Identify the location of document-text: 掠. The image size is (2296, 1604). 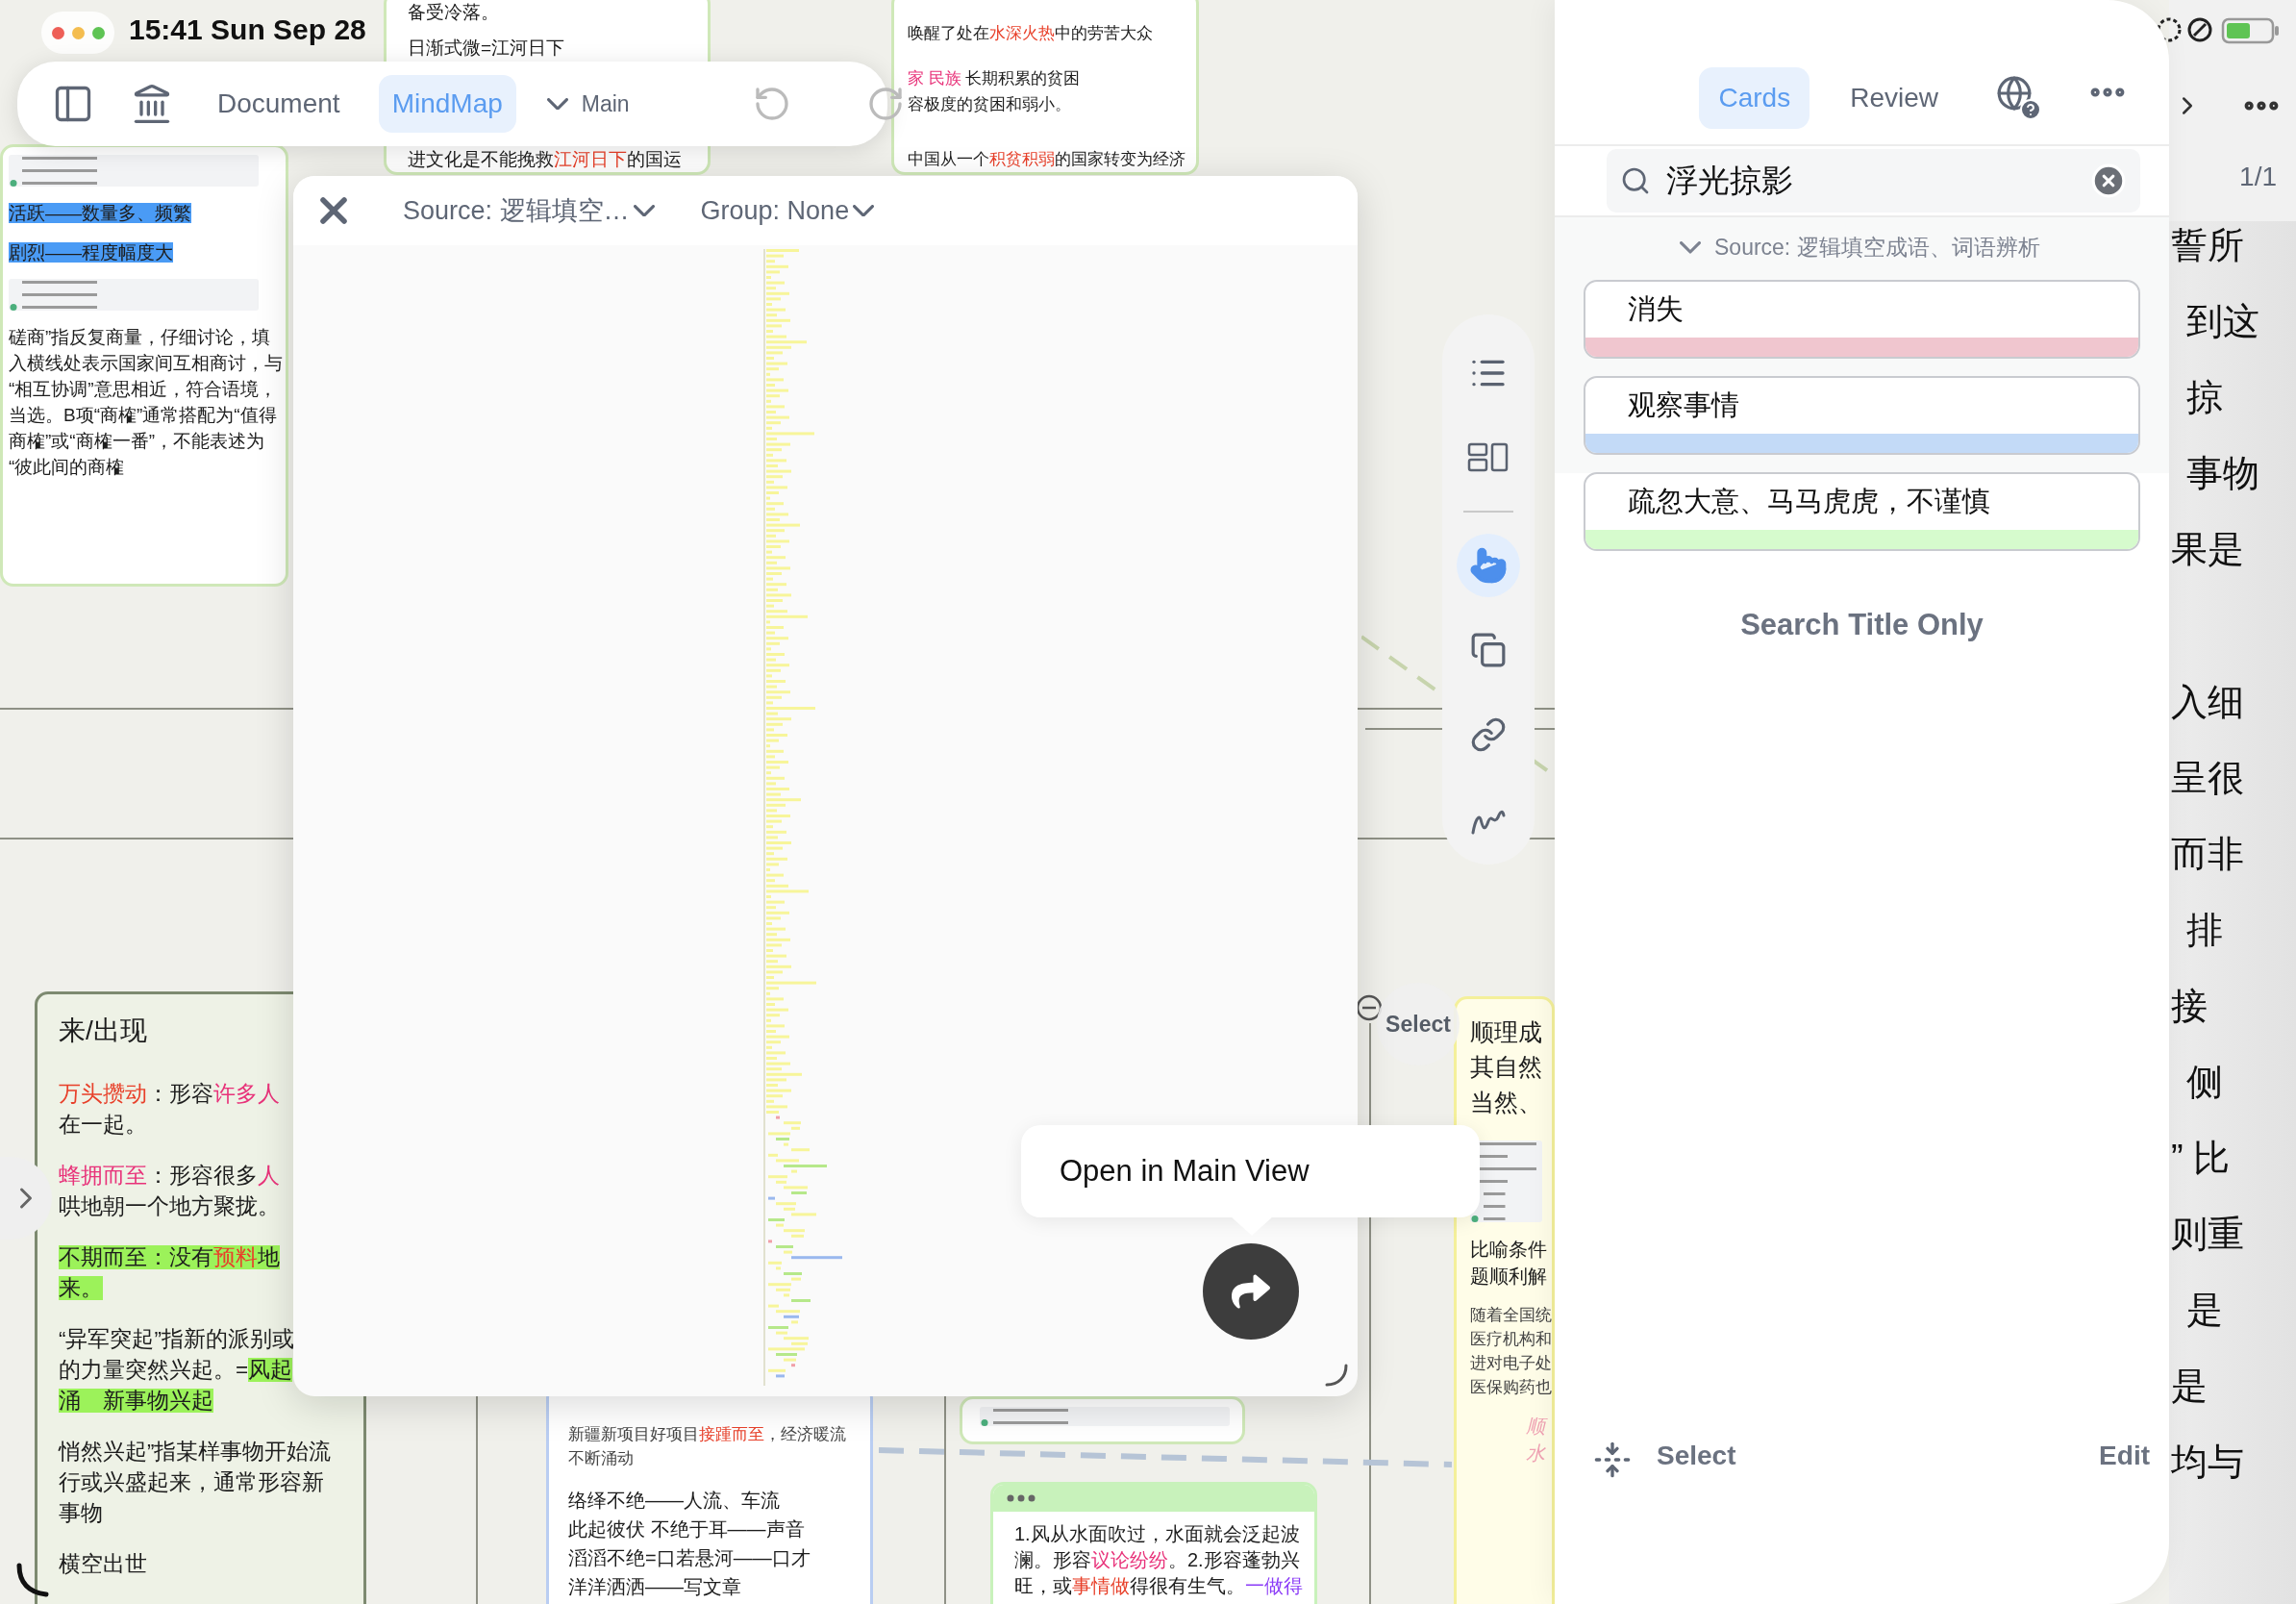
(2204, 397).